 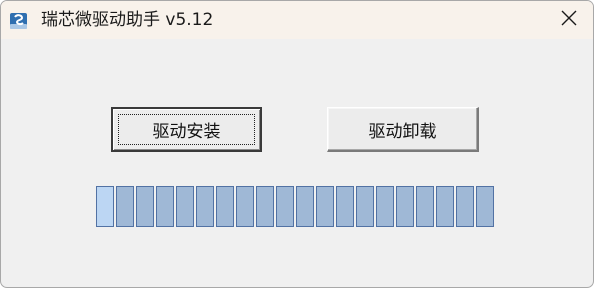 What do you see at coordinates (105, 206) in the screenshot?
I see `progress-segment-active` at bounding box center [105, 206].